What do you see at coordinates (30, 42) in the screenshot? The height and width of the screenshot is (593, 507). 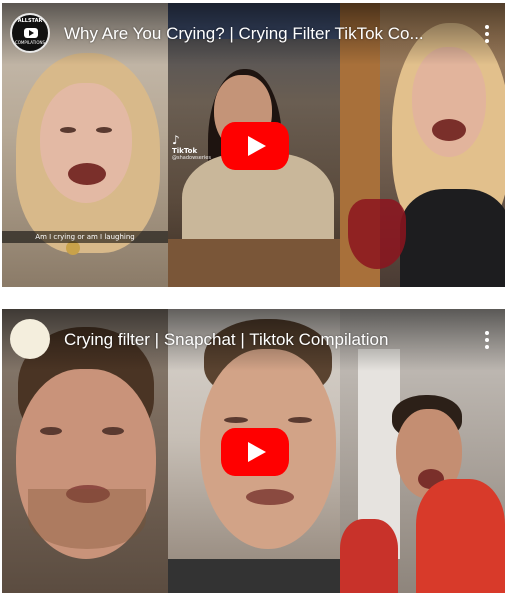 I see `avatar-text-bottom: COMPILATIONS` at bounding box center [30, 42].